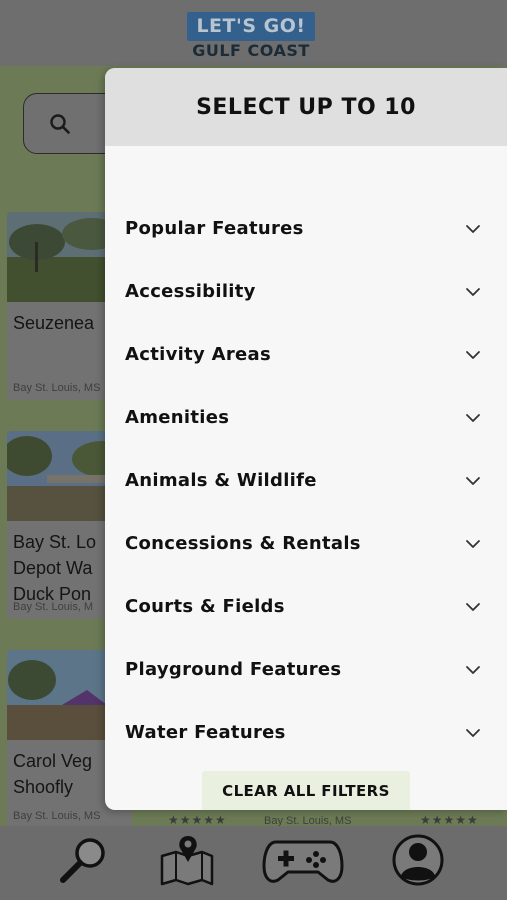  What do you see at coordinates (251, 26) in the screenshot?
I see `logo-top-text: LET'S GO!` at bounding box center [251, 26].